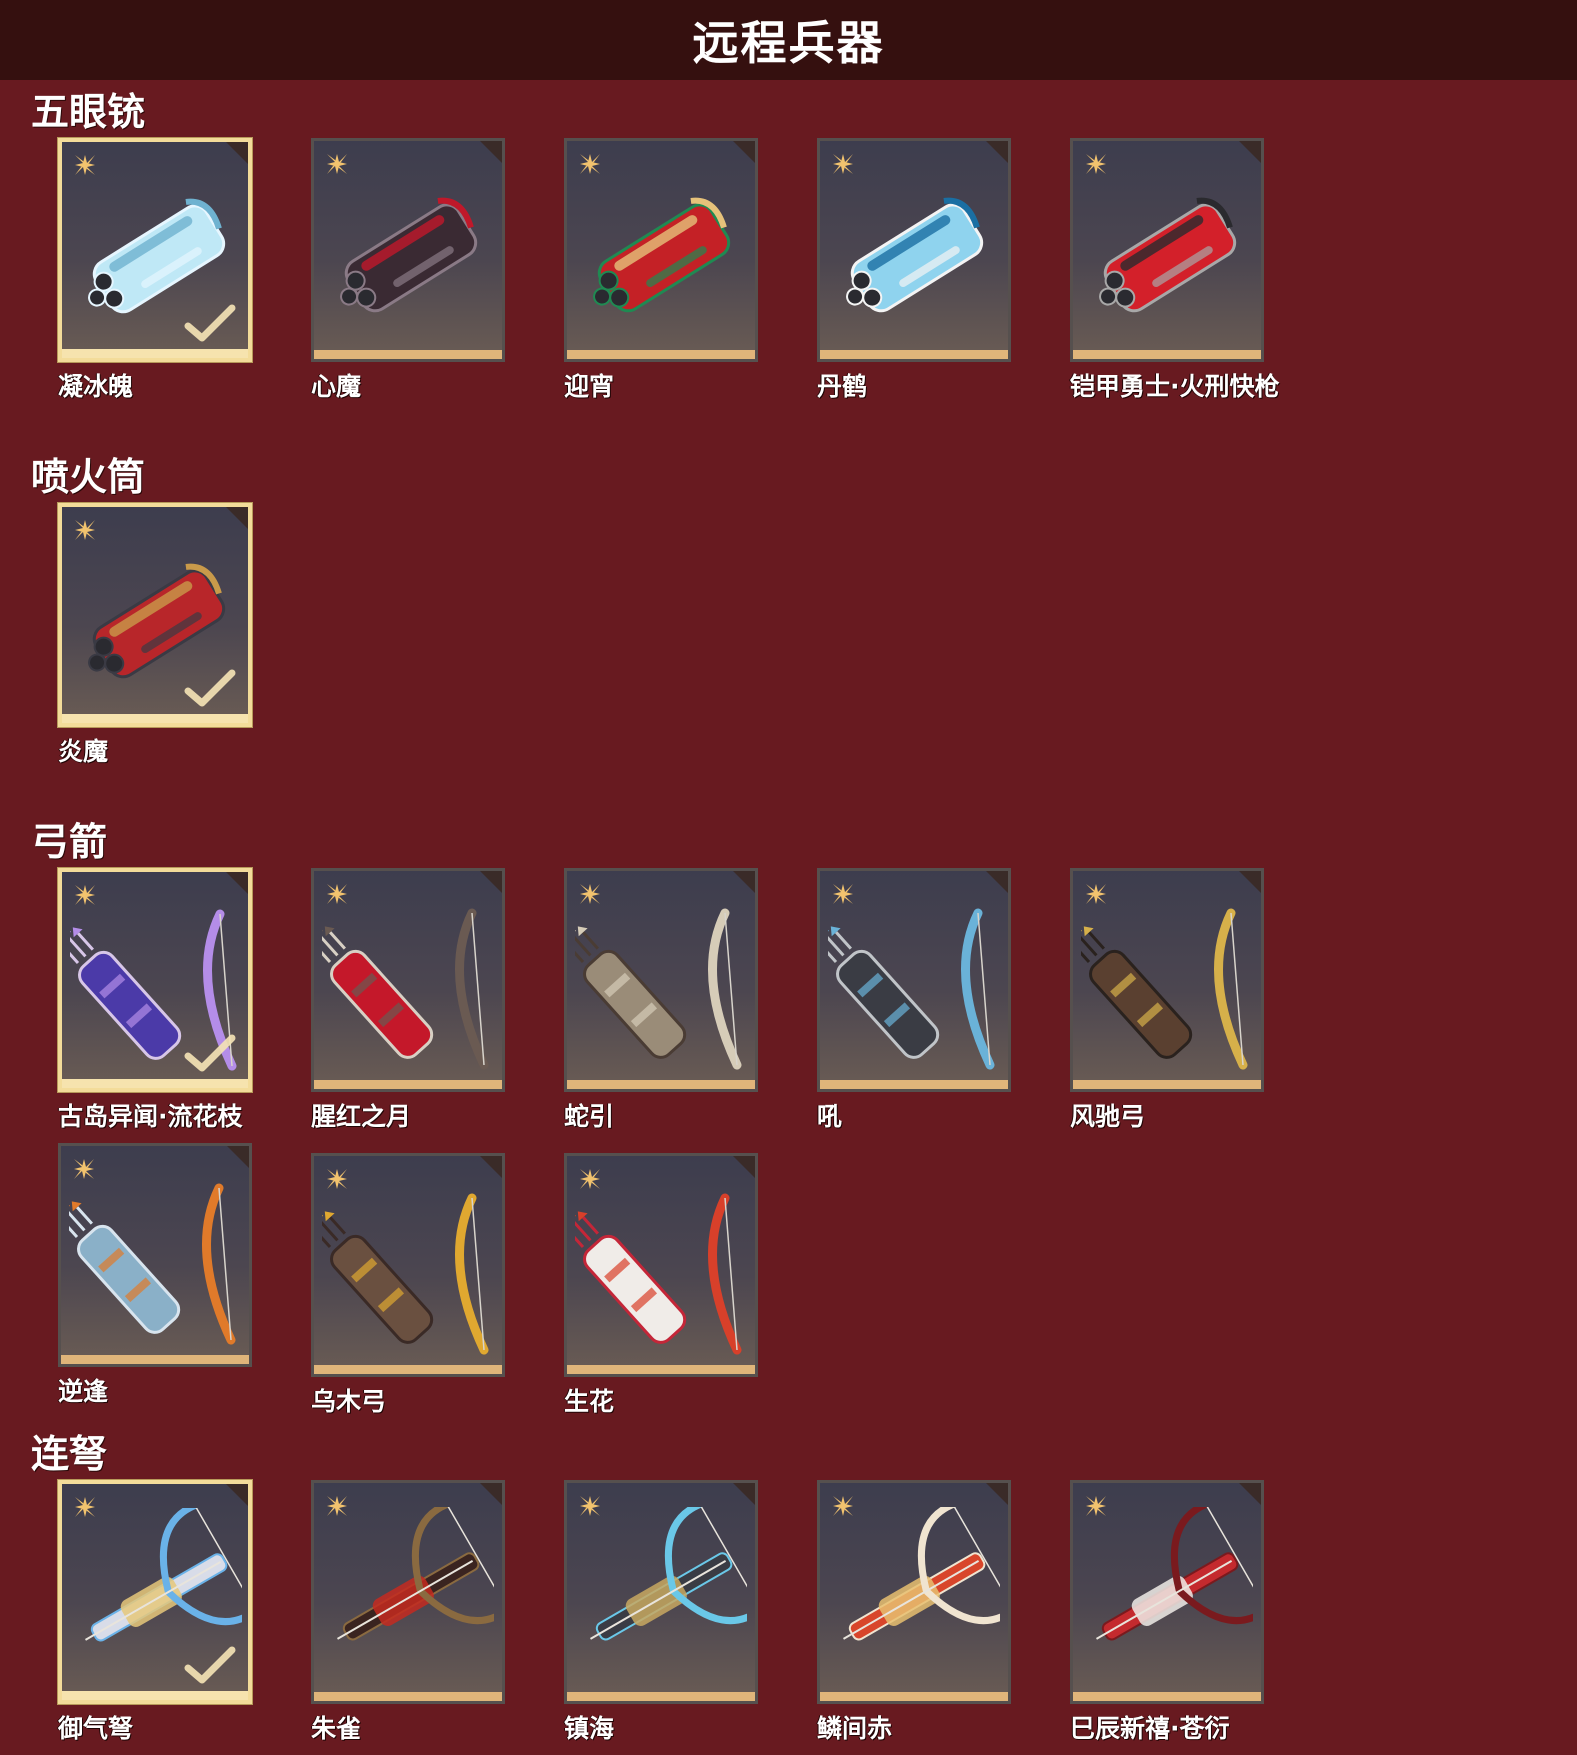  I want to click on weapon-item: 逆逢, so click(184, 1280).